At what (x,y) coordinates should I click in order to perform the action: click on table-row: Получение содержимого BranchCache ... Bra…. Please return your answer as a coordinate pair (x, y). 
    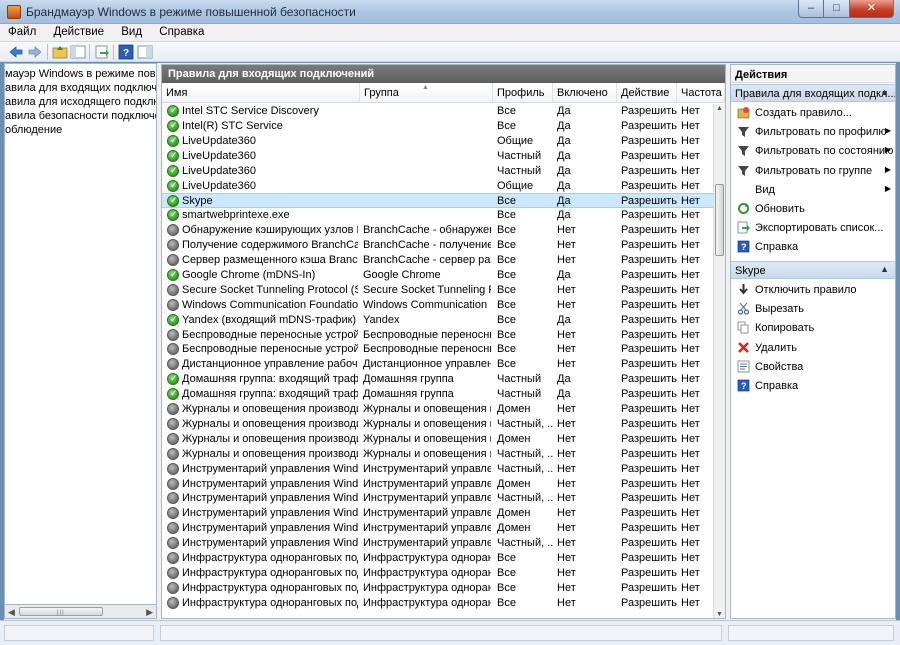
    Looking at the image, I should click on (437, 245).